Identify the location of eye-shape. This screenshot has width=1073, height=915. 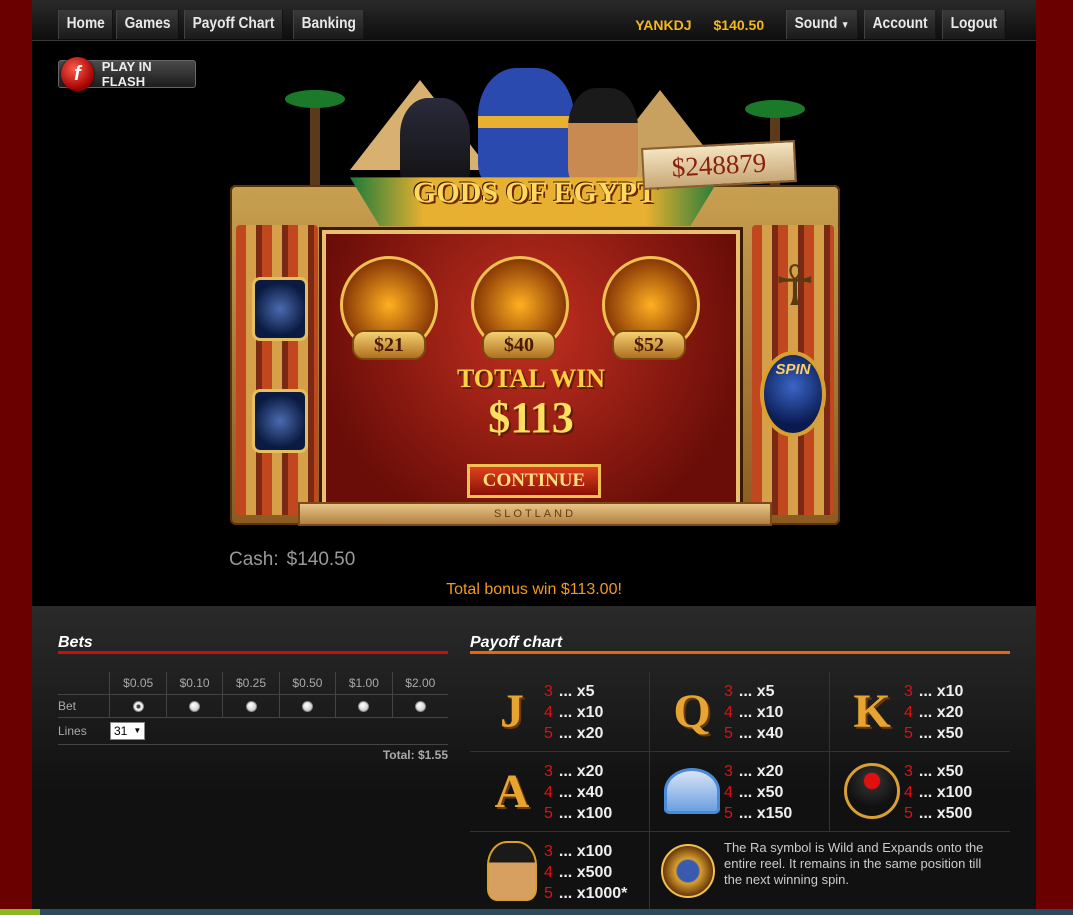
(692, 791).